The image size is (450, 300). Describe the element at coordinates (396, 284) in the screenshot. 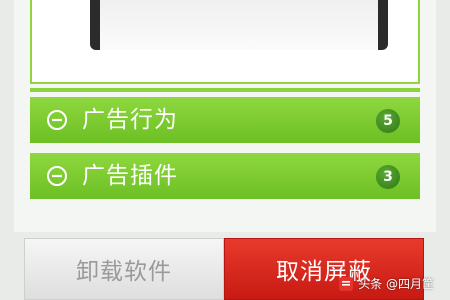

I see `watermark-text: 头条 @四月筐` at that location.